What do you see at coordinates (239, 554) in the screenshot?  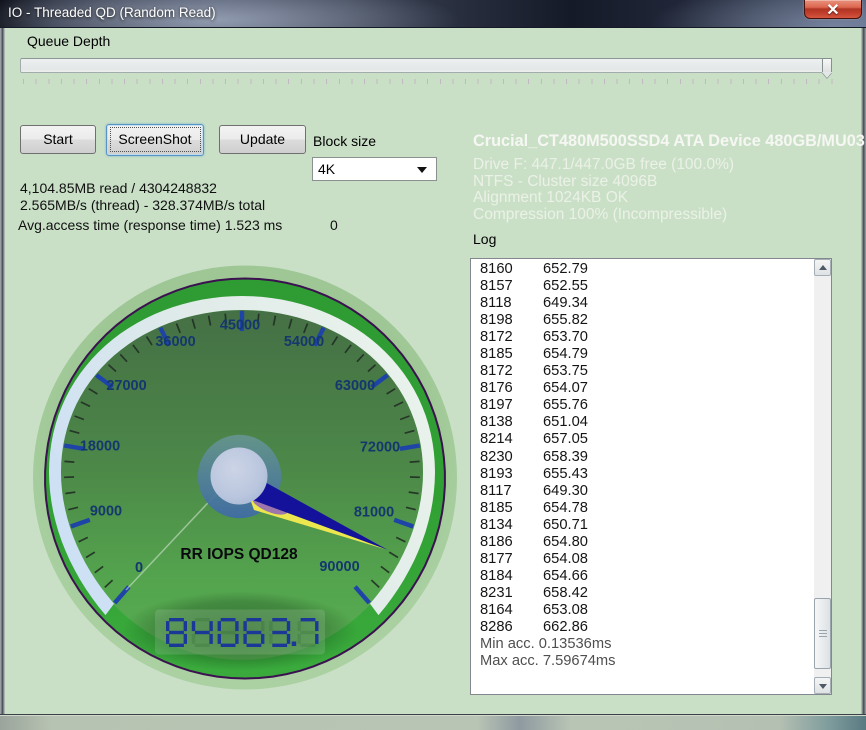 I see `svg-text: RR IOPS QD128` at bounding box center [239, 554].